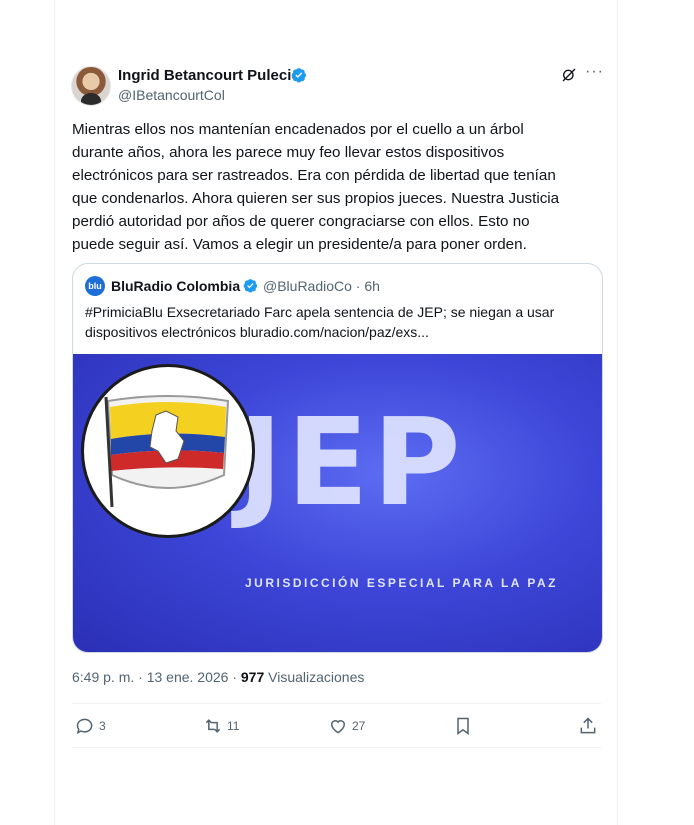 The width and height of the screenshot is (694, 825). Describe the element at coordinates (91, 86) in the screenshot. I see `avatar` at that location.